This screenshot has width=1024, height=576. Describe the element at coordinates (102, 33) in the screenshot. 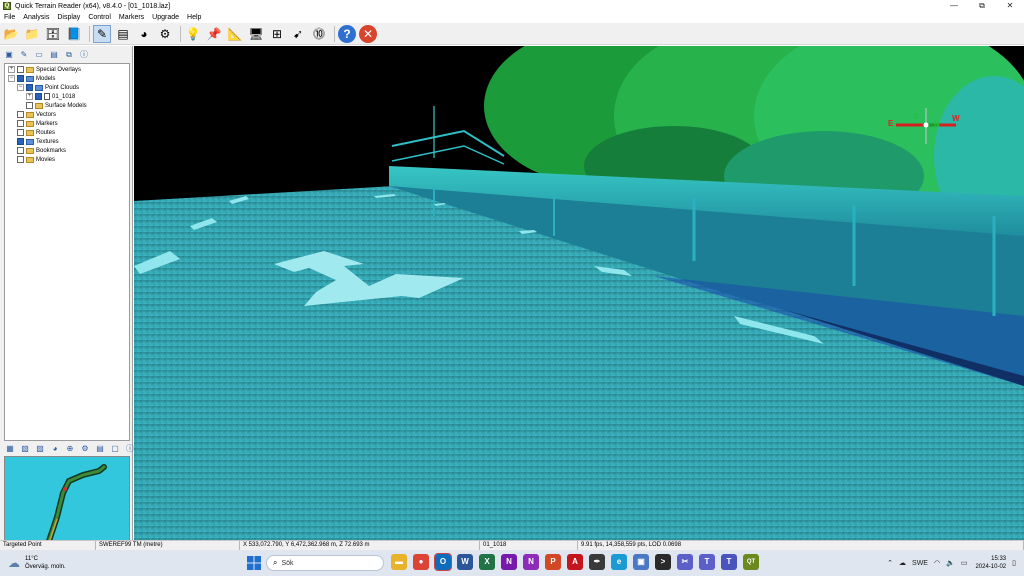

I see `highlight-tool-icon: ✎` at that location.